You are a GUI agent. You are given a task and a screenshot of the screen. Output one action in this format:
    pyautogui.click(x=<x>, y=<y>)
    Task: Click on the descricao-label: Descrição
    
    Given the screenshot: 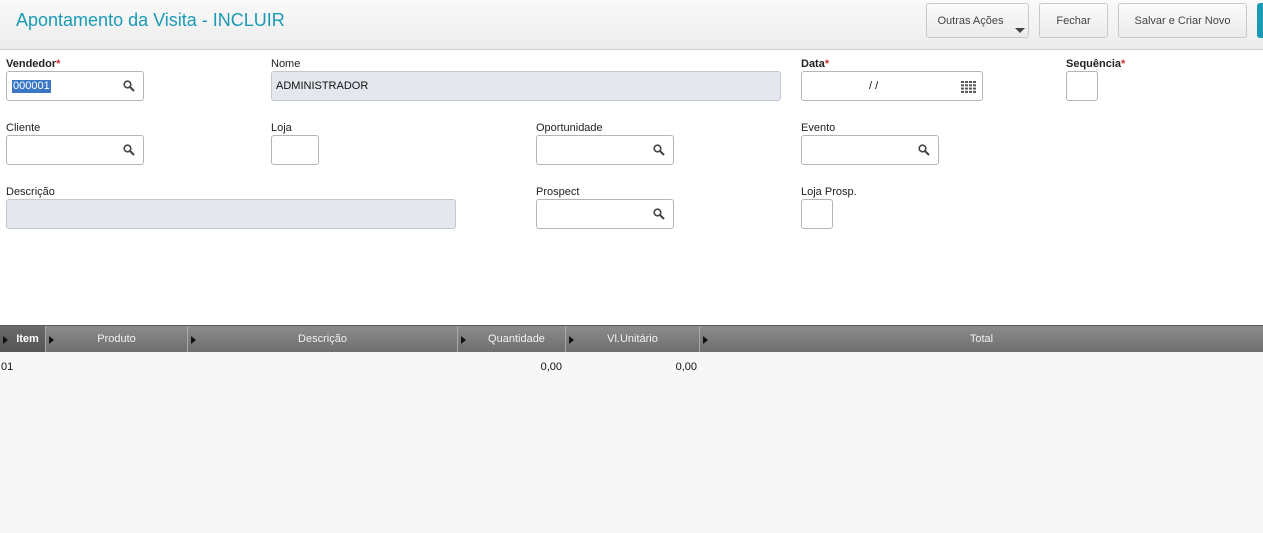 What is the action you would take?
    pyautogui.click(x=30, y=192)
    